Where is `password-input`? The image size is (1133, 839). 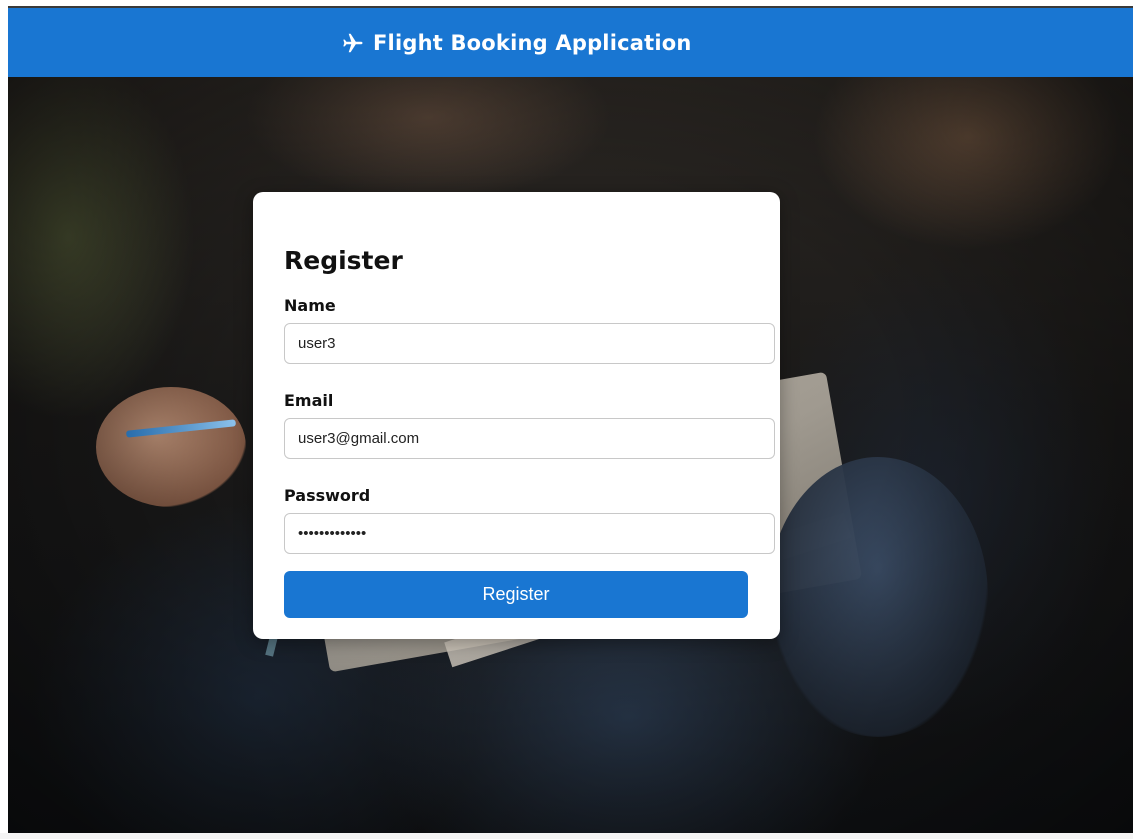 password-input is located at coordinates (529, 533).